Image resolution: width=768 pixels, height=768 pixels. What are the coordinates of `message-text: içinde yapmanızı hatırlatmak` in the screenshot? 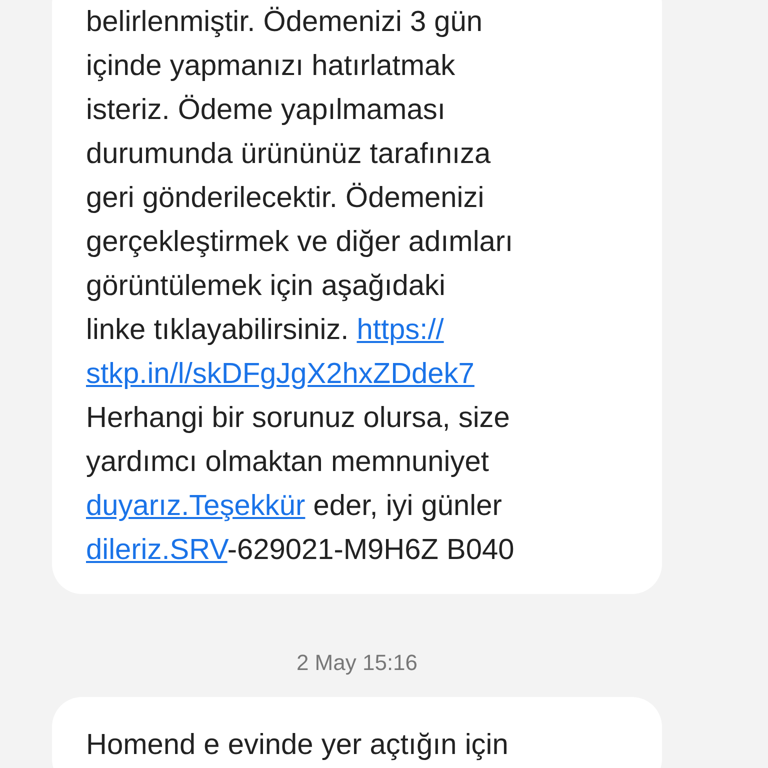 It's located at (271, 66).